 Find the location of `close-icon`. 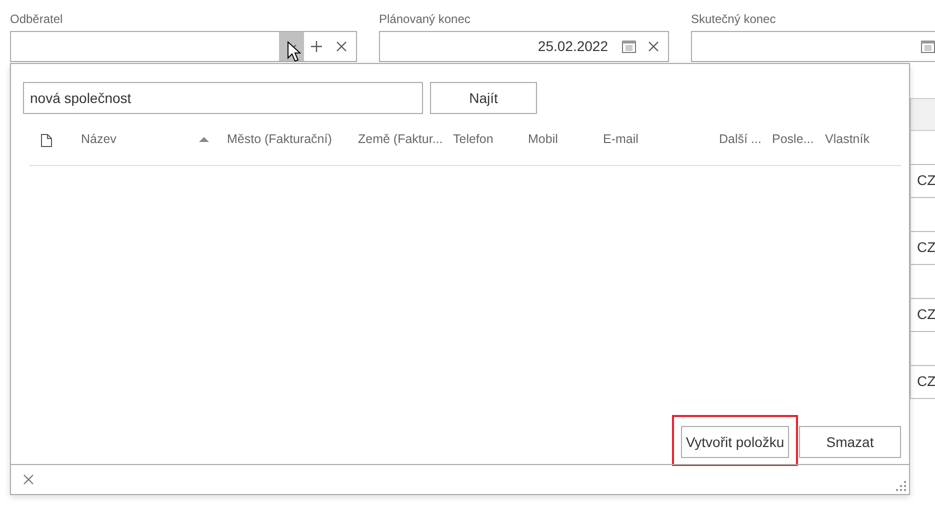

close-icon is located at coordinates (28, 479).